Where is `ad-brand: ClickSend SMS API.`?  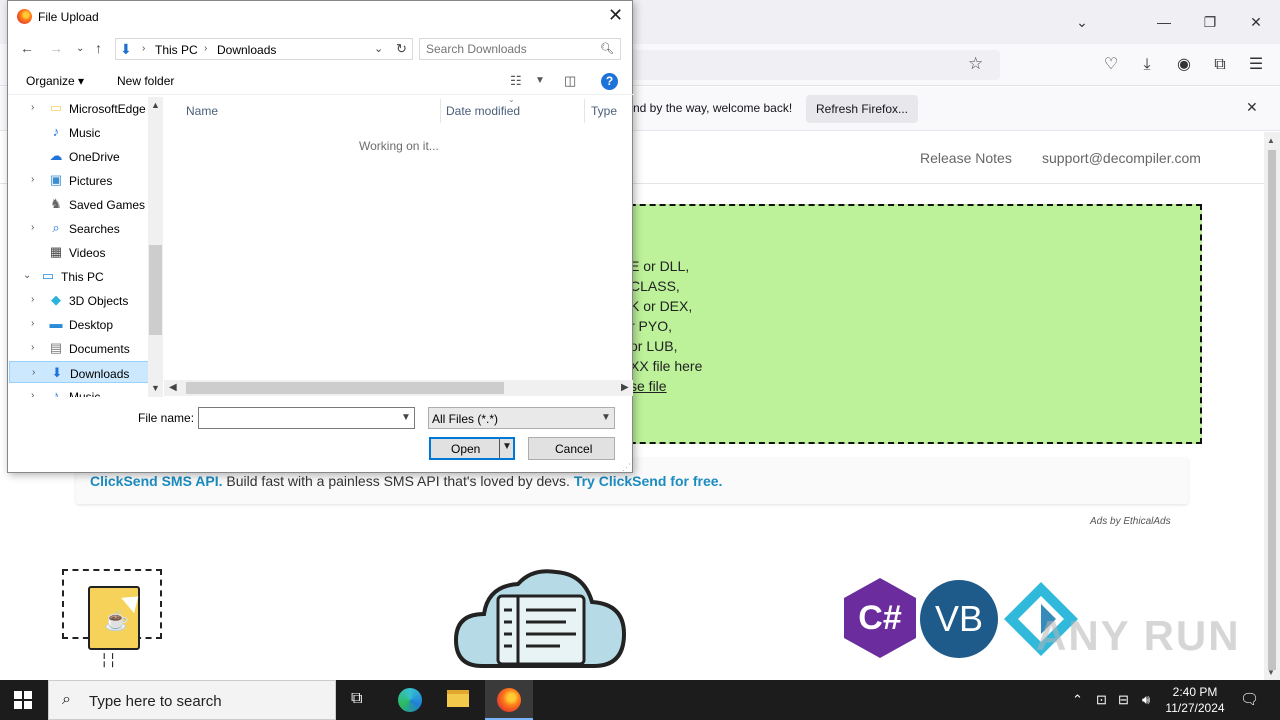
ad-brand: ClickSend SMS API. is located at coordinates (156, 481).